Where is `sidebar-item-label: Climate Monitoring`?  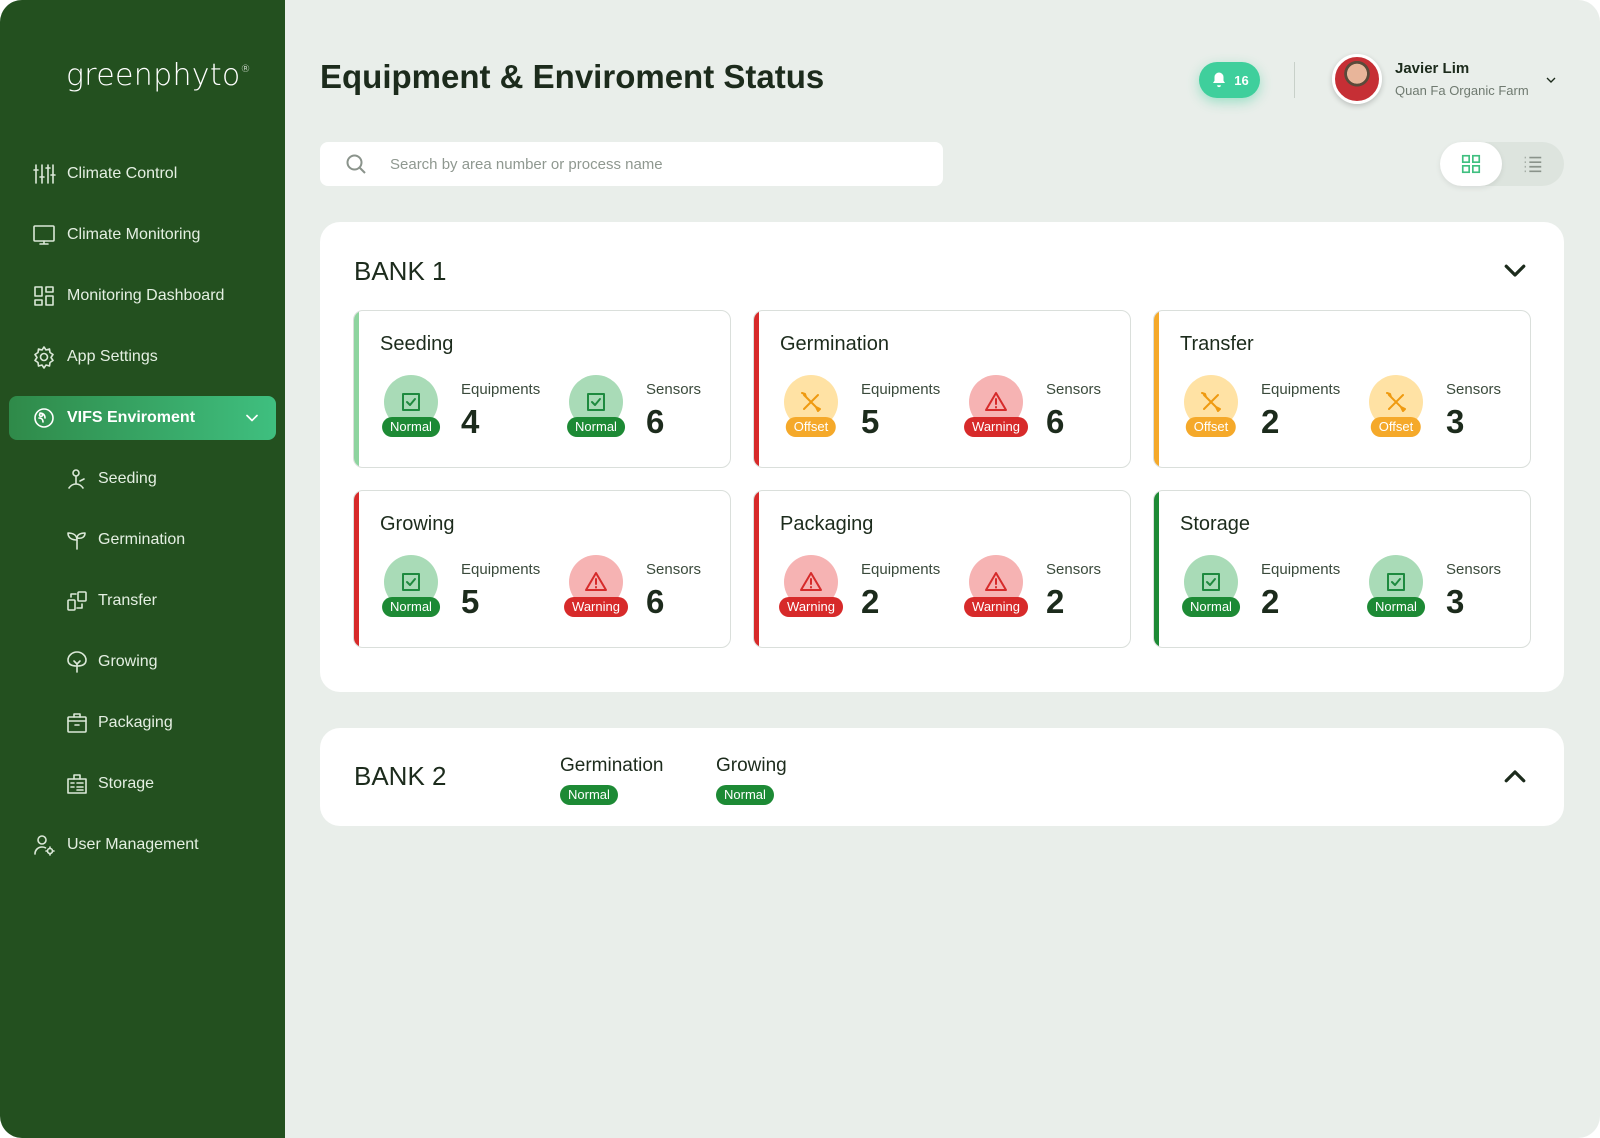
sidebar-item-label: Climate Monitoring is located at coordinates (134, 234).